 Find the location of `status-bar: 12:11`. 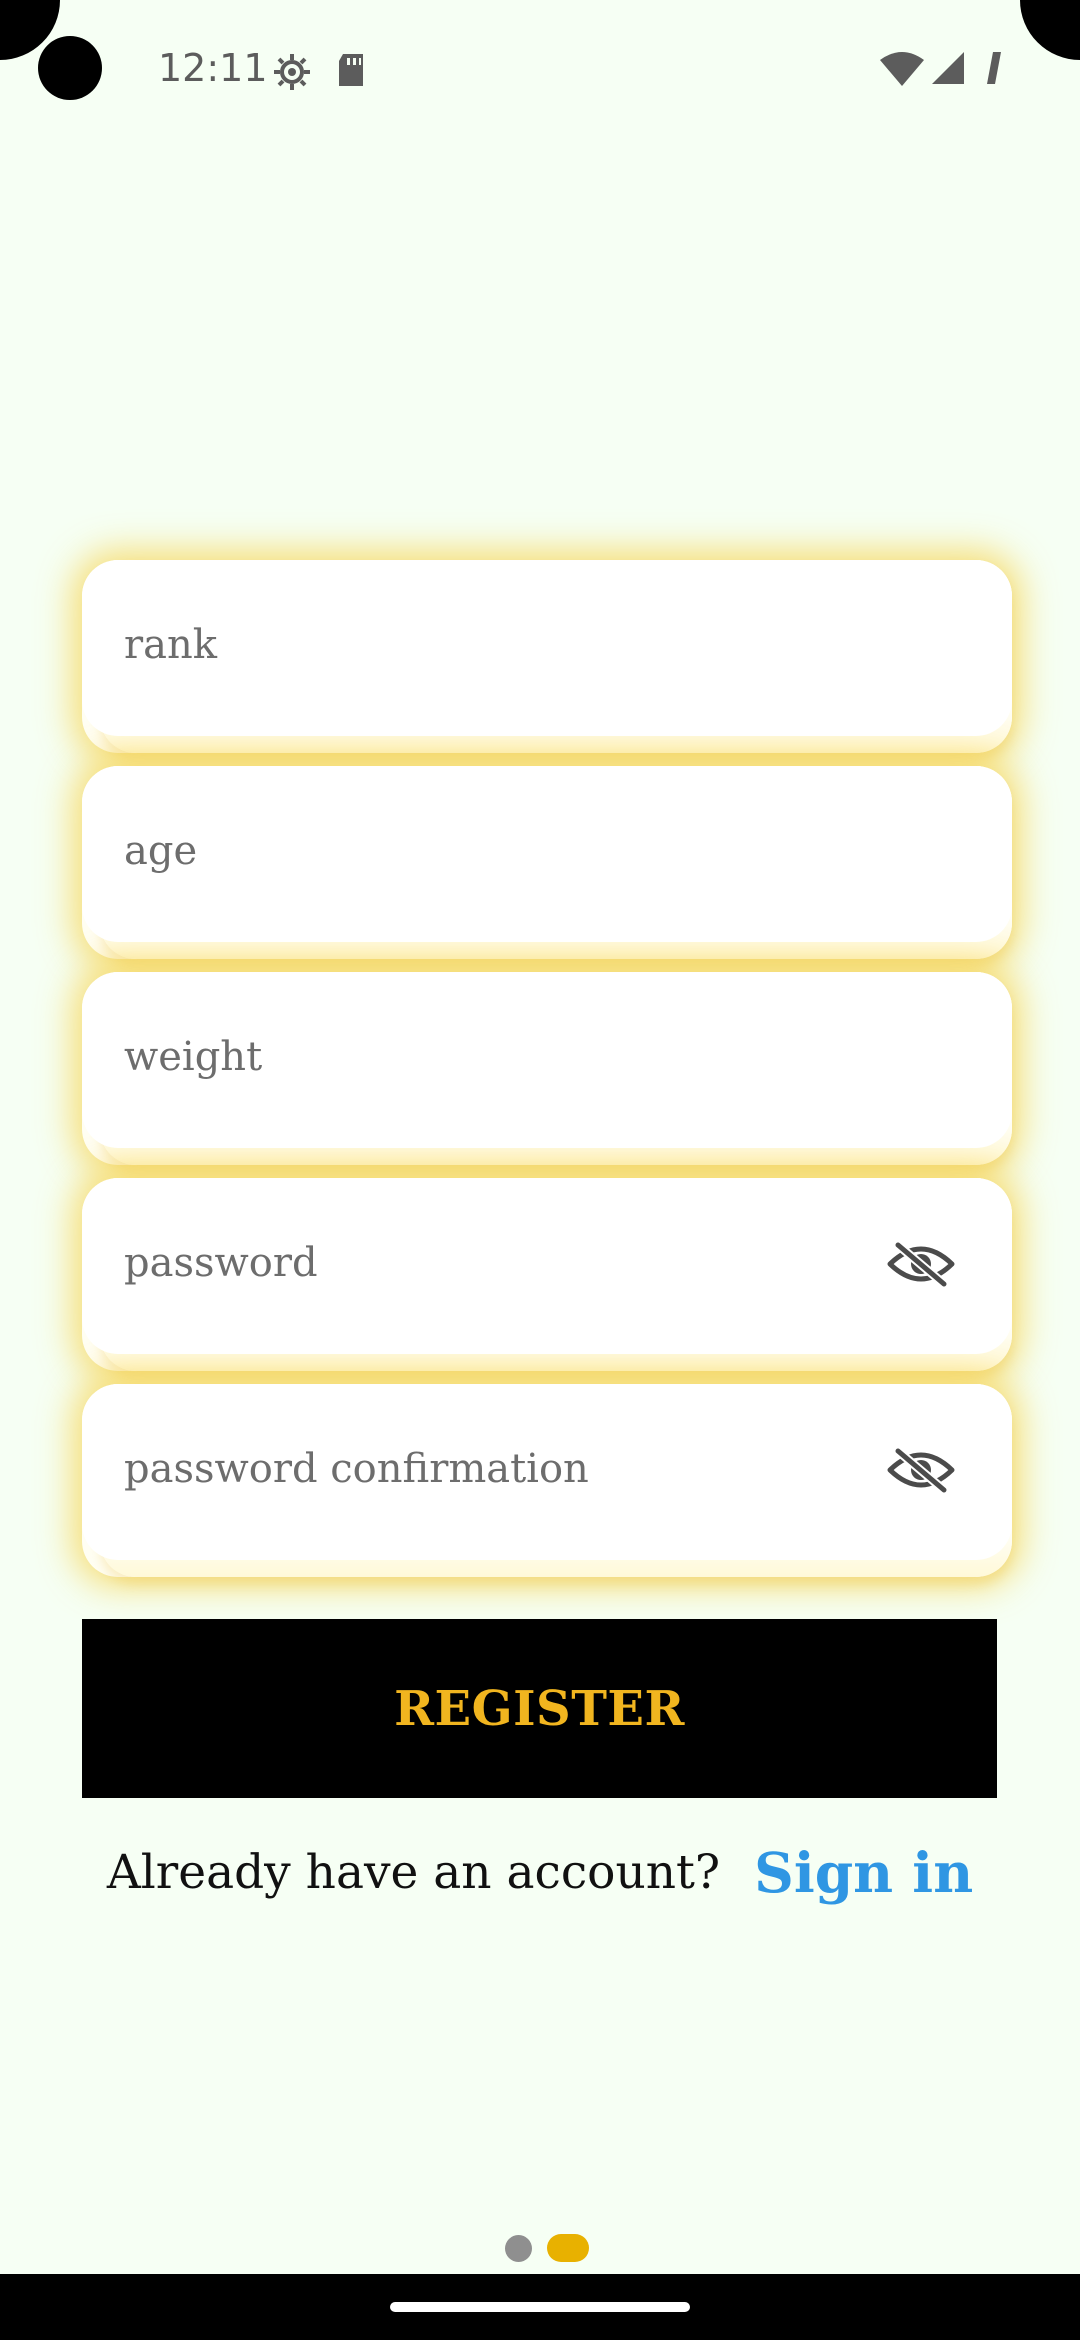

status-bar: 12:11 is located at coordinates (540, 70).